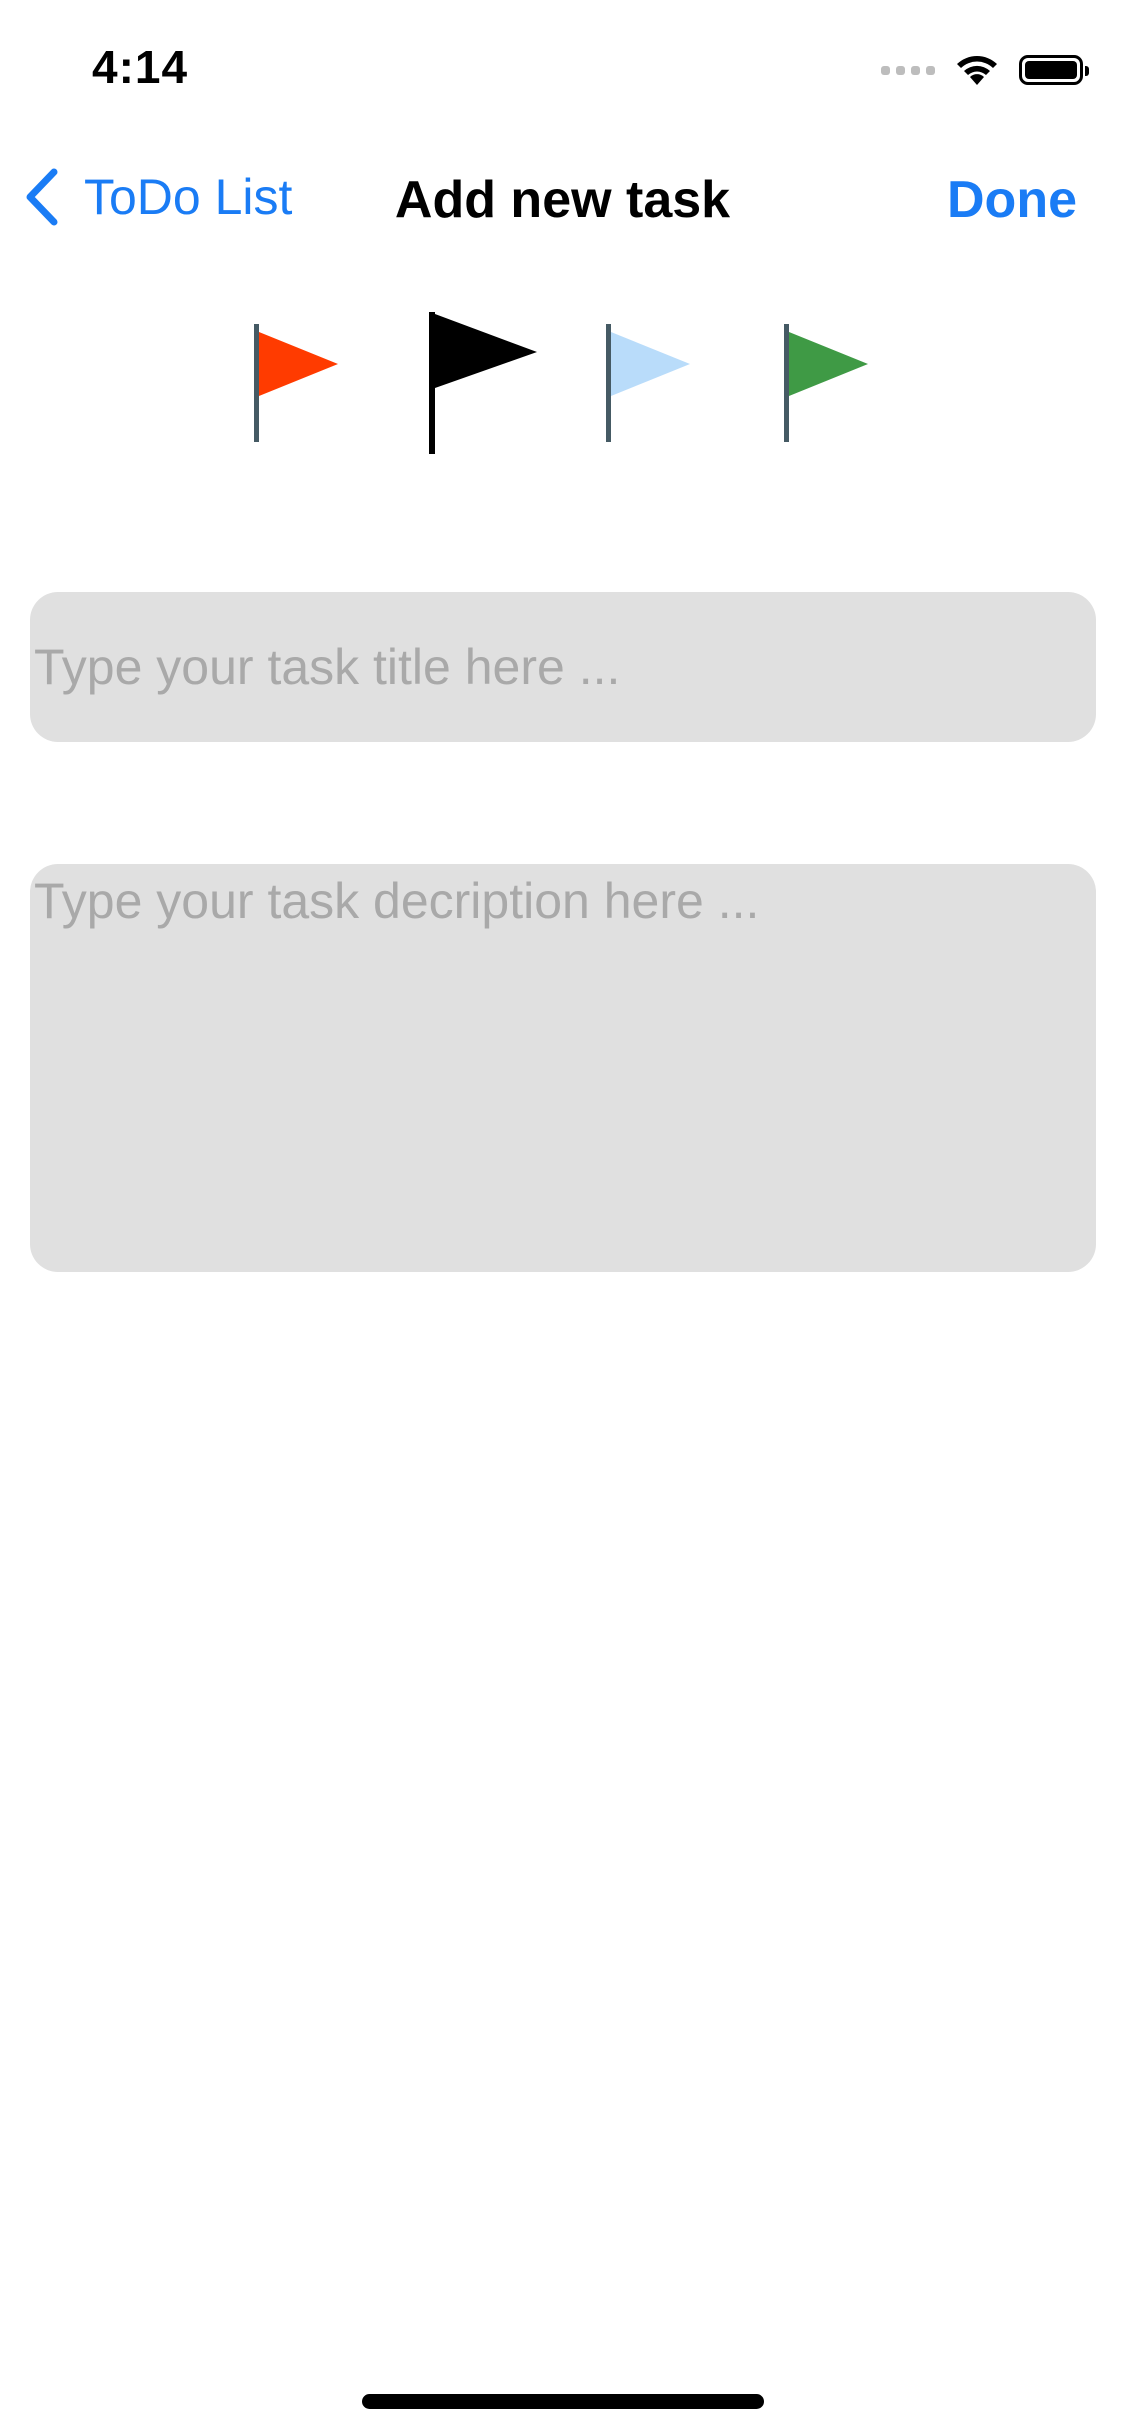 This screenshot has width=1125, height=2436. I want to click on done-button: Done, so click(1012, 200).